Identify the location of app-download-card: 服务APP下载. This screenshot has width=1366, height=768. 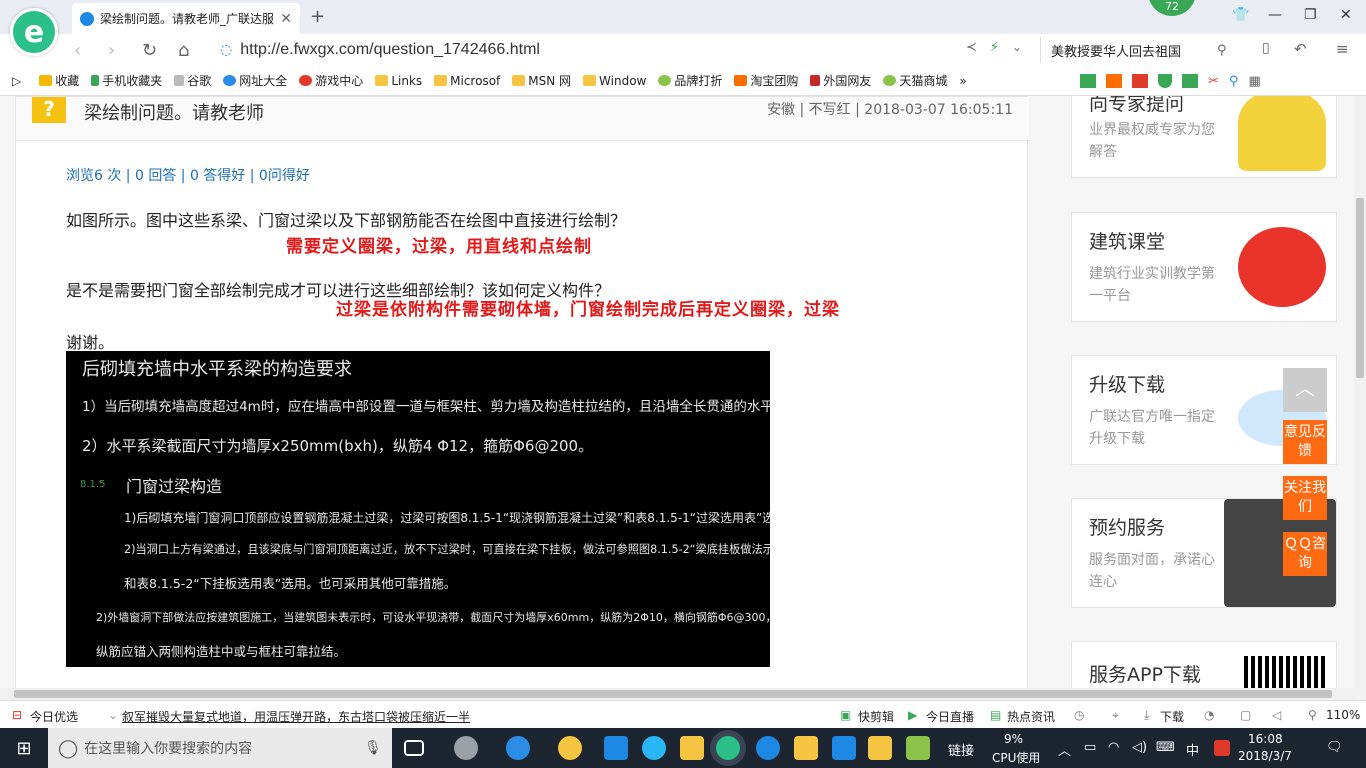
(1204, 664).